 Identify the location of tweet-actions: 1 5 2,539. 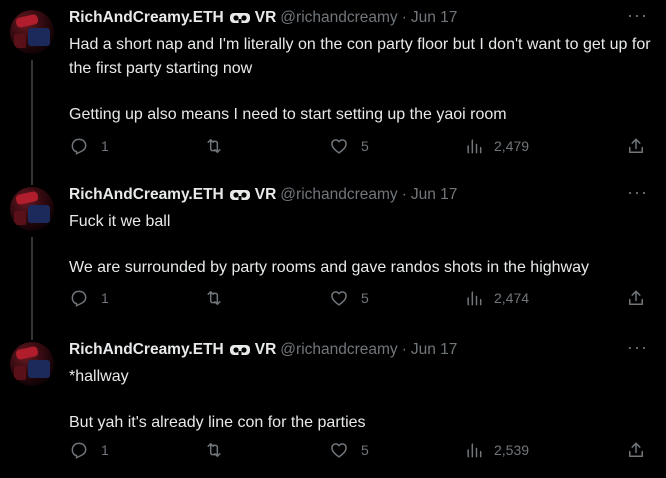
(357, 450).